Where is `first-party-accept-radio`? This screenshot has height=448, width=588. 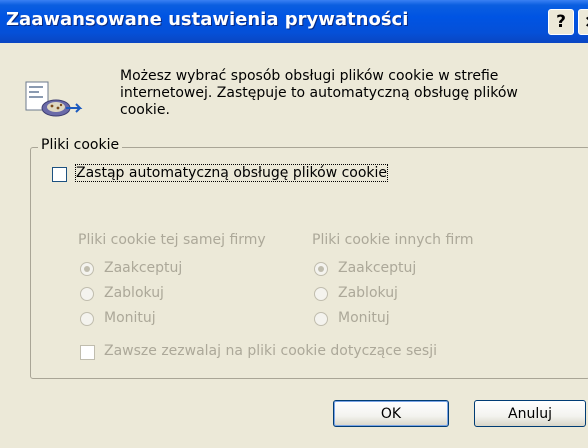
first-party-accept-radio is located at coordinates (87, 269).